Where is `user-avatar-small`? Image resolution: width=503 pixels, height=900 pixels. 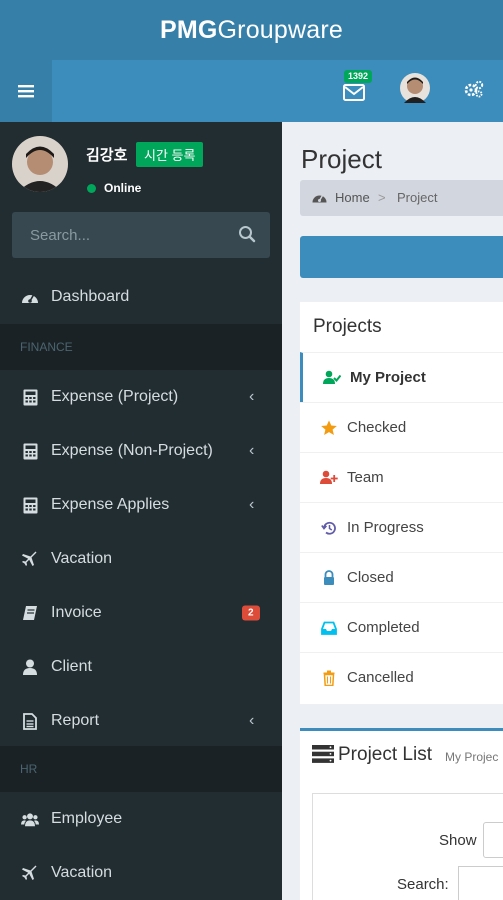 user-avatar-small is located at coordinates (415, 88).